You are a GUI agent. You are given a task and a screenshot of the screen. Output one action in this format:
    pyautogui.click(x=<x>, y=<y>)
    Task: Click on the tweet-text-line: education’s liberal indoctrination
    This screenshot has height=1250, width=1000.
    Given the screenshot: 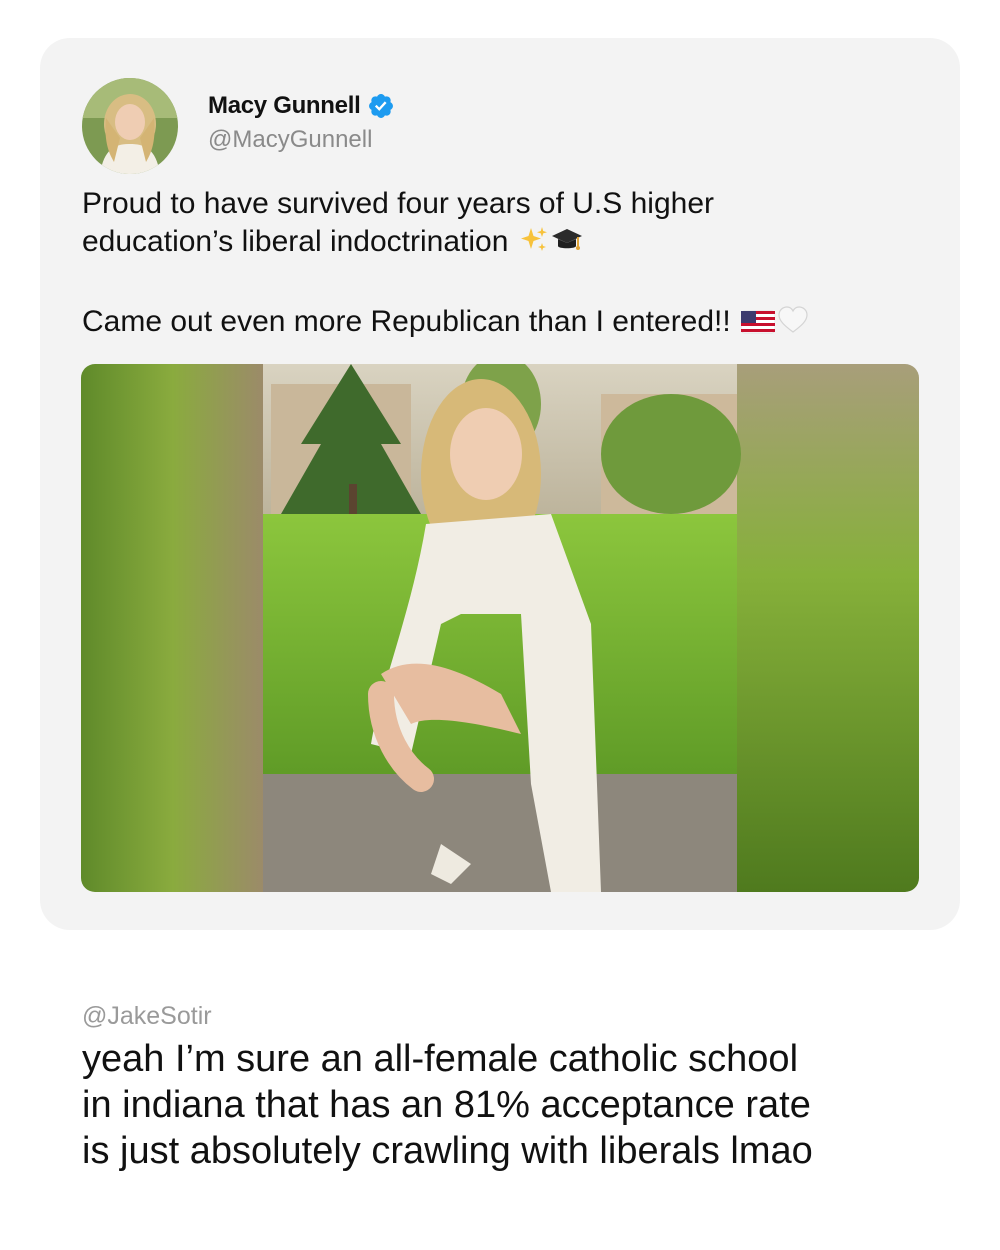 What is the action you would take?
    pyautogui.click(x=512, y=244)
    